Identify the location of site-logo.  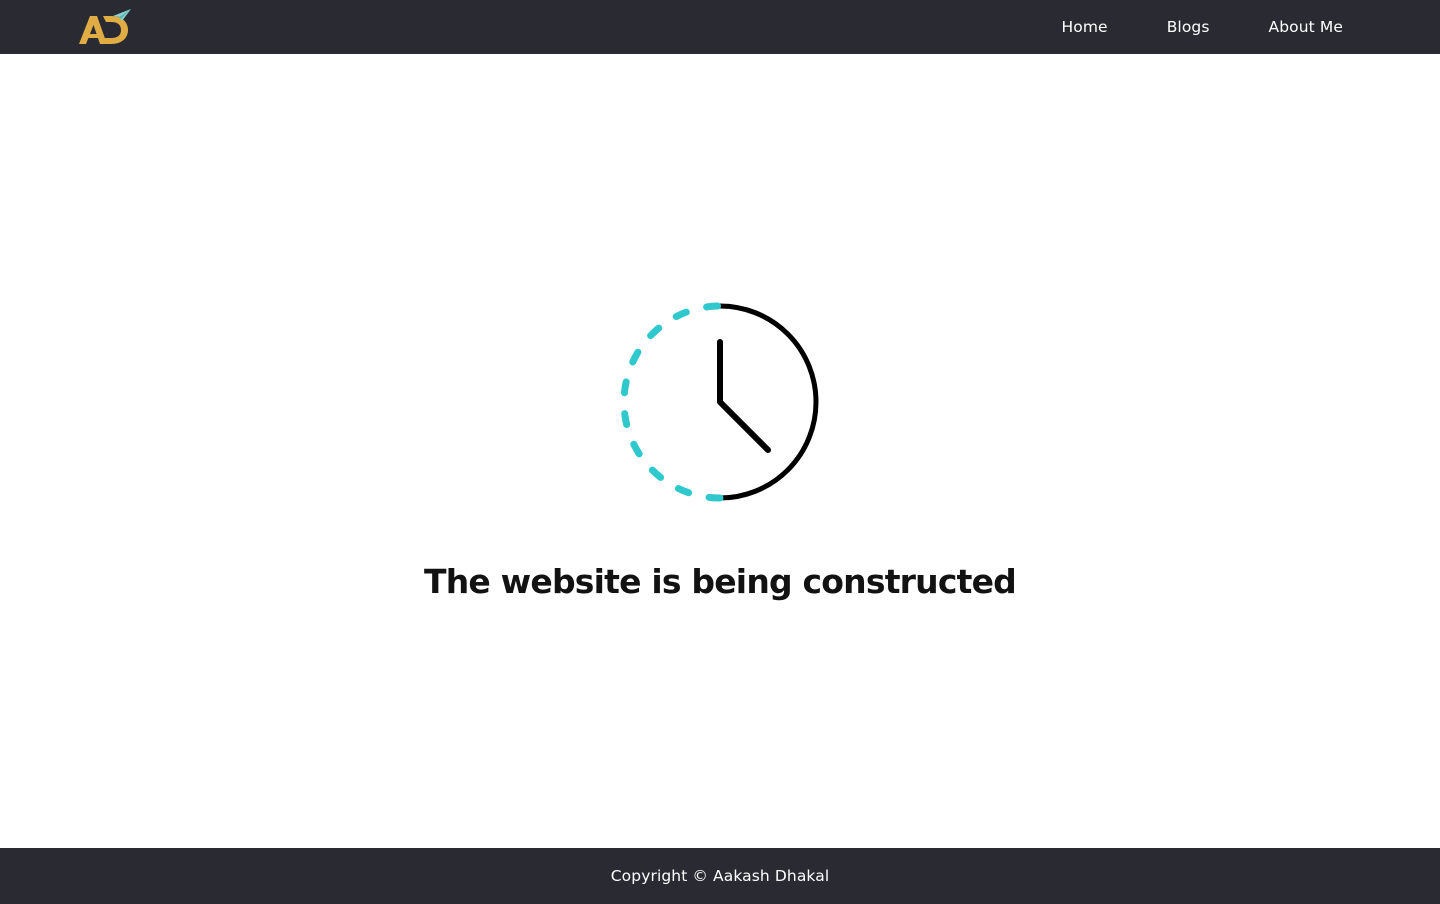
(105, 27).